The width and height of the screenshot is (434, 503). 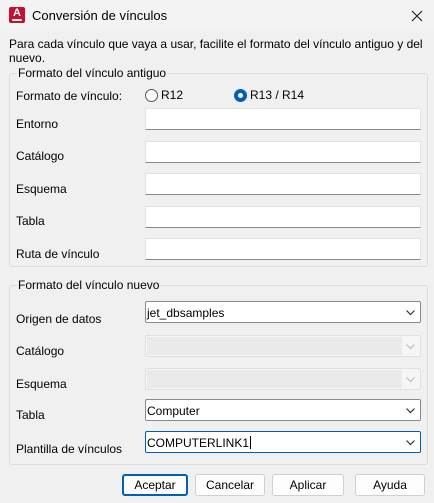 I want to click on link-template-label: Plantilla de vínculos, so click(x=69, y=449).